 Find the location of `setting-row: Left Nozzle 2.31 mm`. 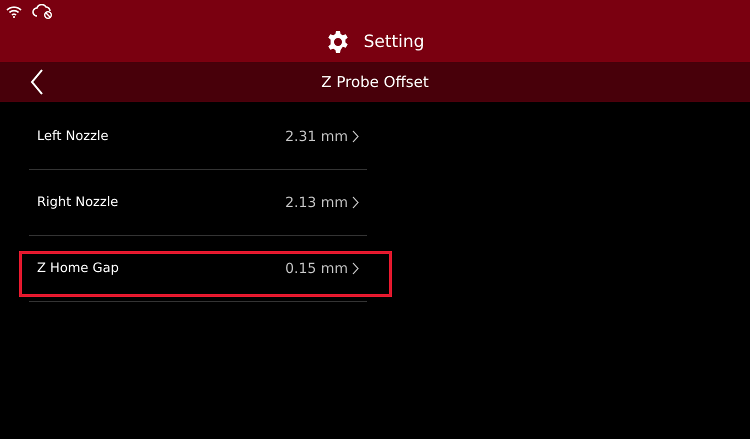

setting-row: Left Nozzle 2.31 mm is located at coordinates (198, 137).